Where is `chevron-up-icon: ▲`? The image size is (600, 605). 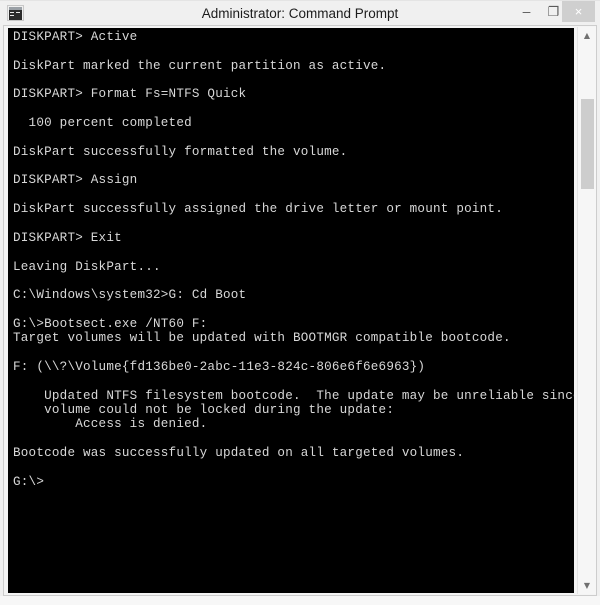
chevron-up-icon: ▲ is located at coordinates (587, 35).